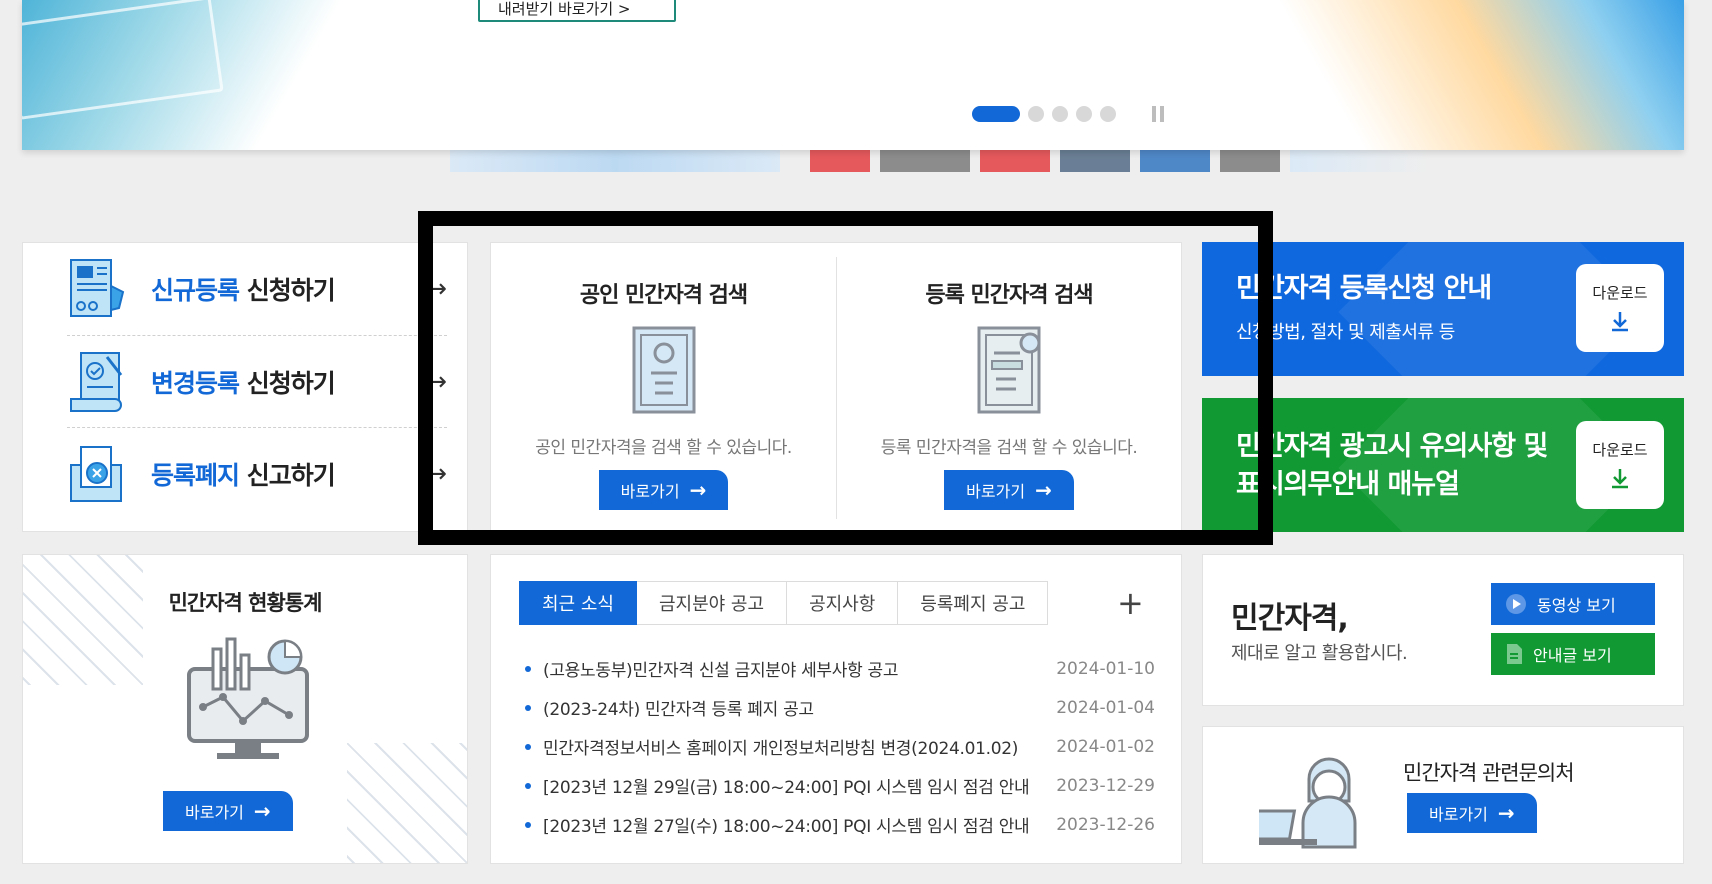 The image size is (1712, 884). Describe the element at coordinates (1130, 603) in the screenshot. I see `more-plus-icon: +` at that location.